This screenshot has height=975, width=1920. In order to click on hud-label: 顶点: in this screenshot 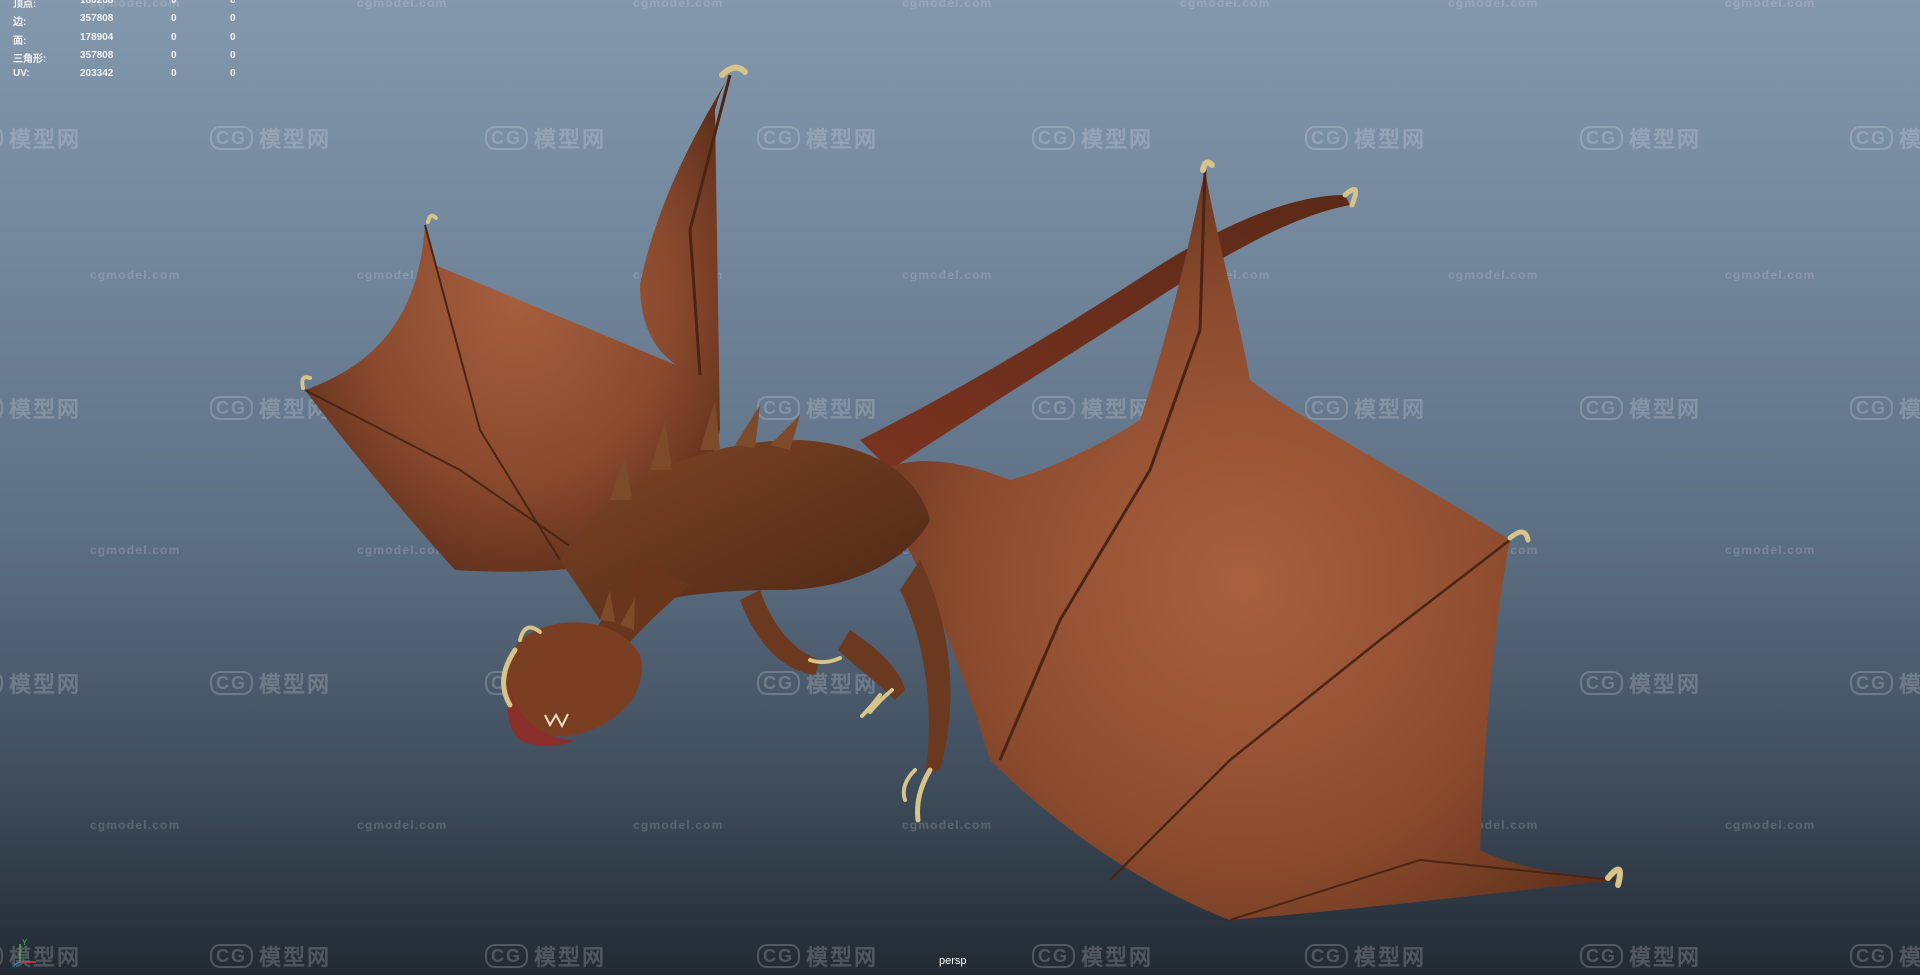, I will do `click(25, 5)`.